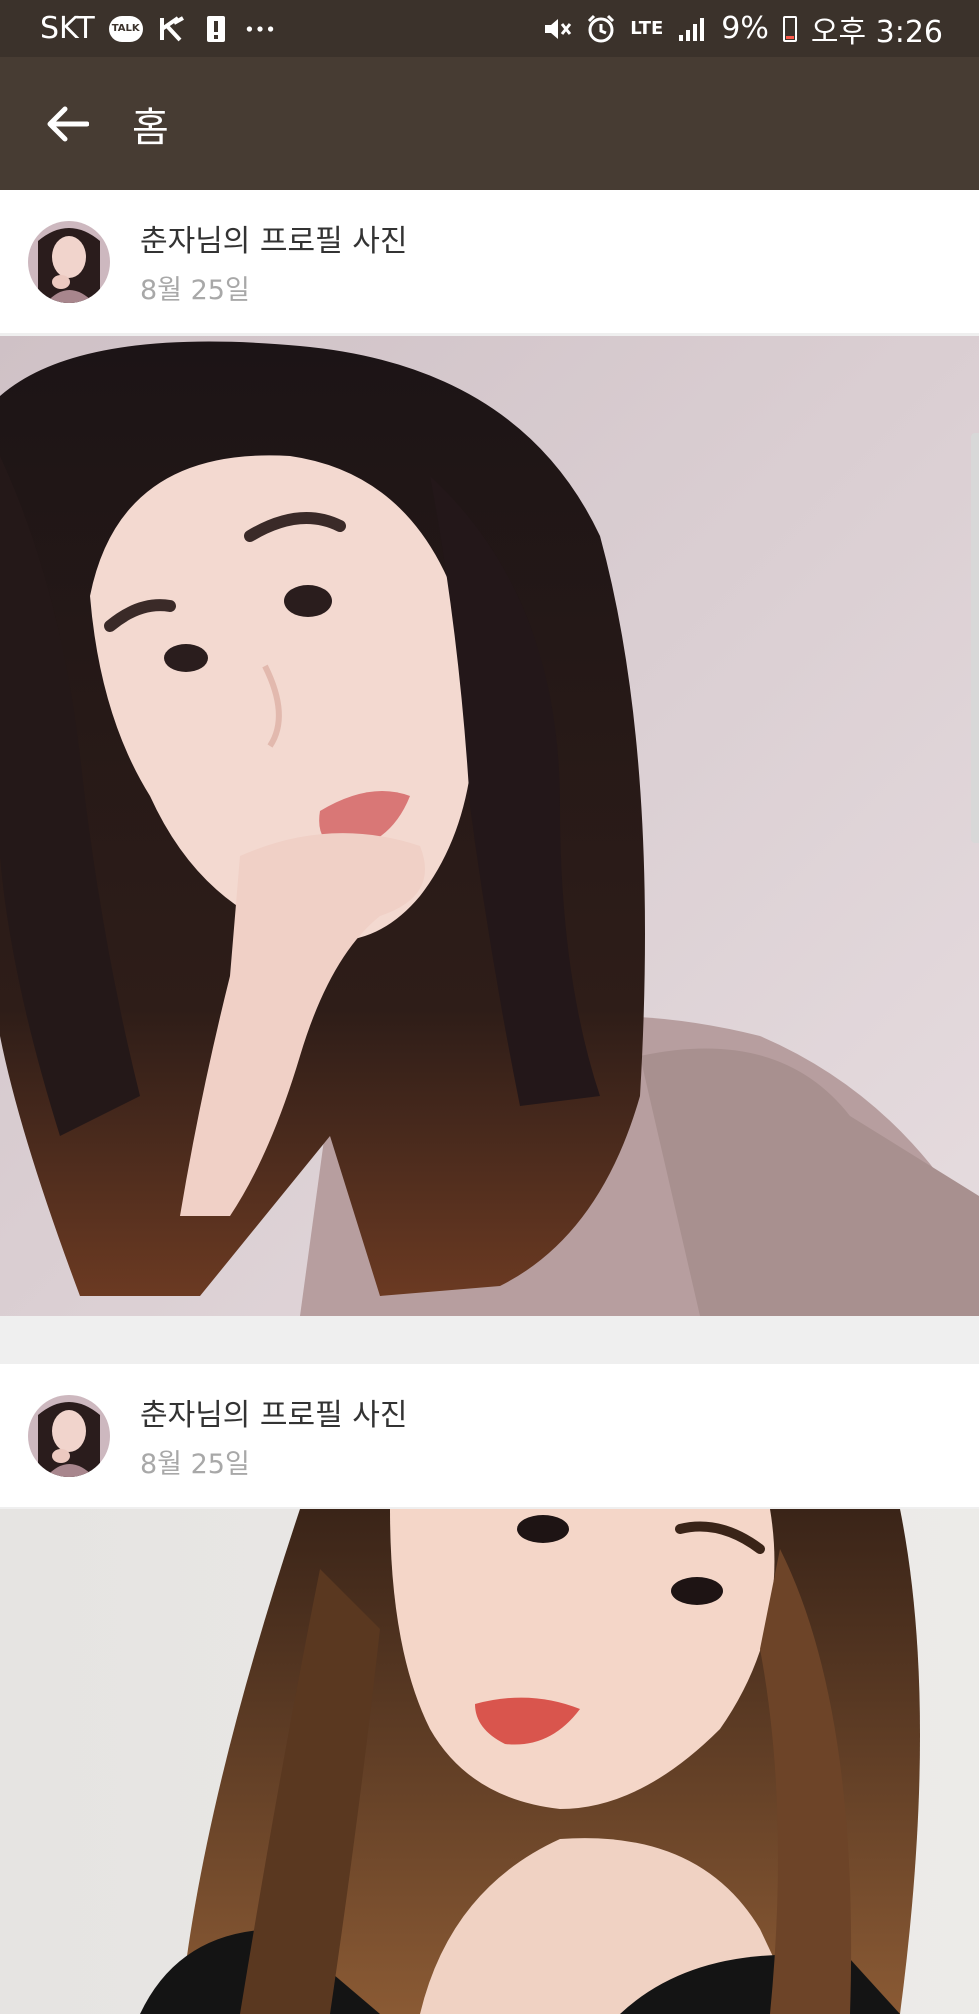 Image resolution: width=979 pixels, height=2014 pixels. What do you see at coordinates (789, 28) in the screenshot?
I see `battery-icon` at bounding box center [789, 28].